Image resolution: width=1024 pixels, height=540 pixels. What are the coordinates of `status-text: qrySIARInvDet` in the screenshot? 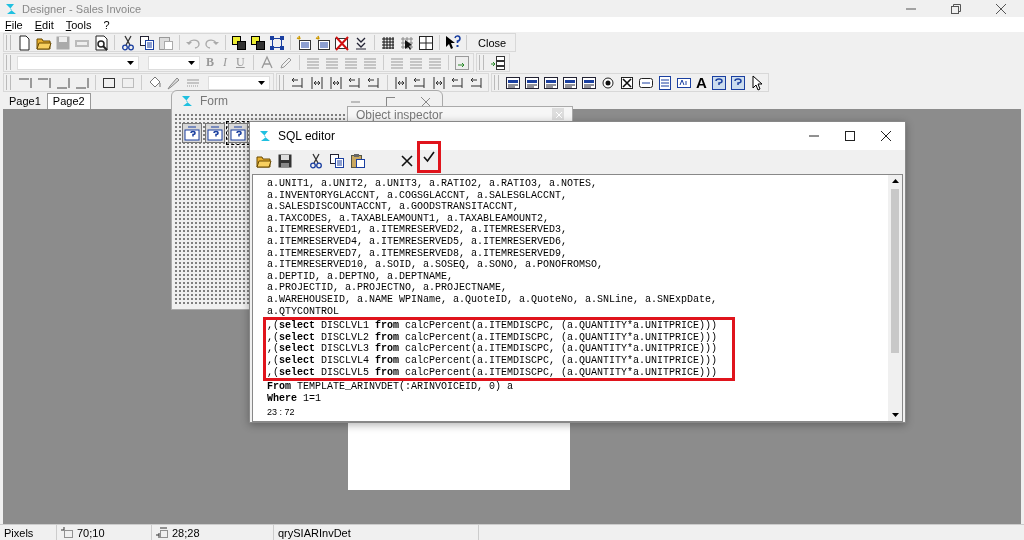 It's located at (314, 532).